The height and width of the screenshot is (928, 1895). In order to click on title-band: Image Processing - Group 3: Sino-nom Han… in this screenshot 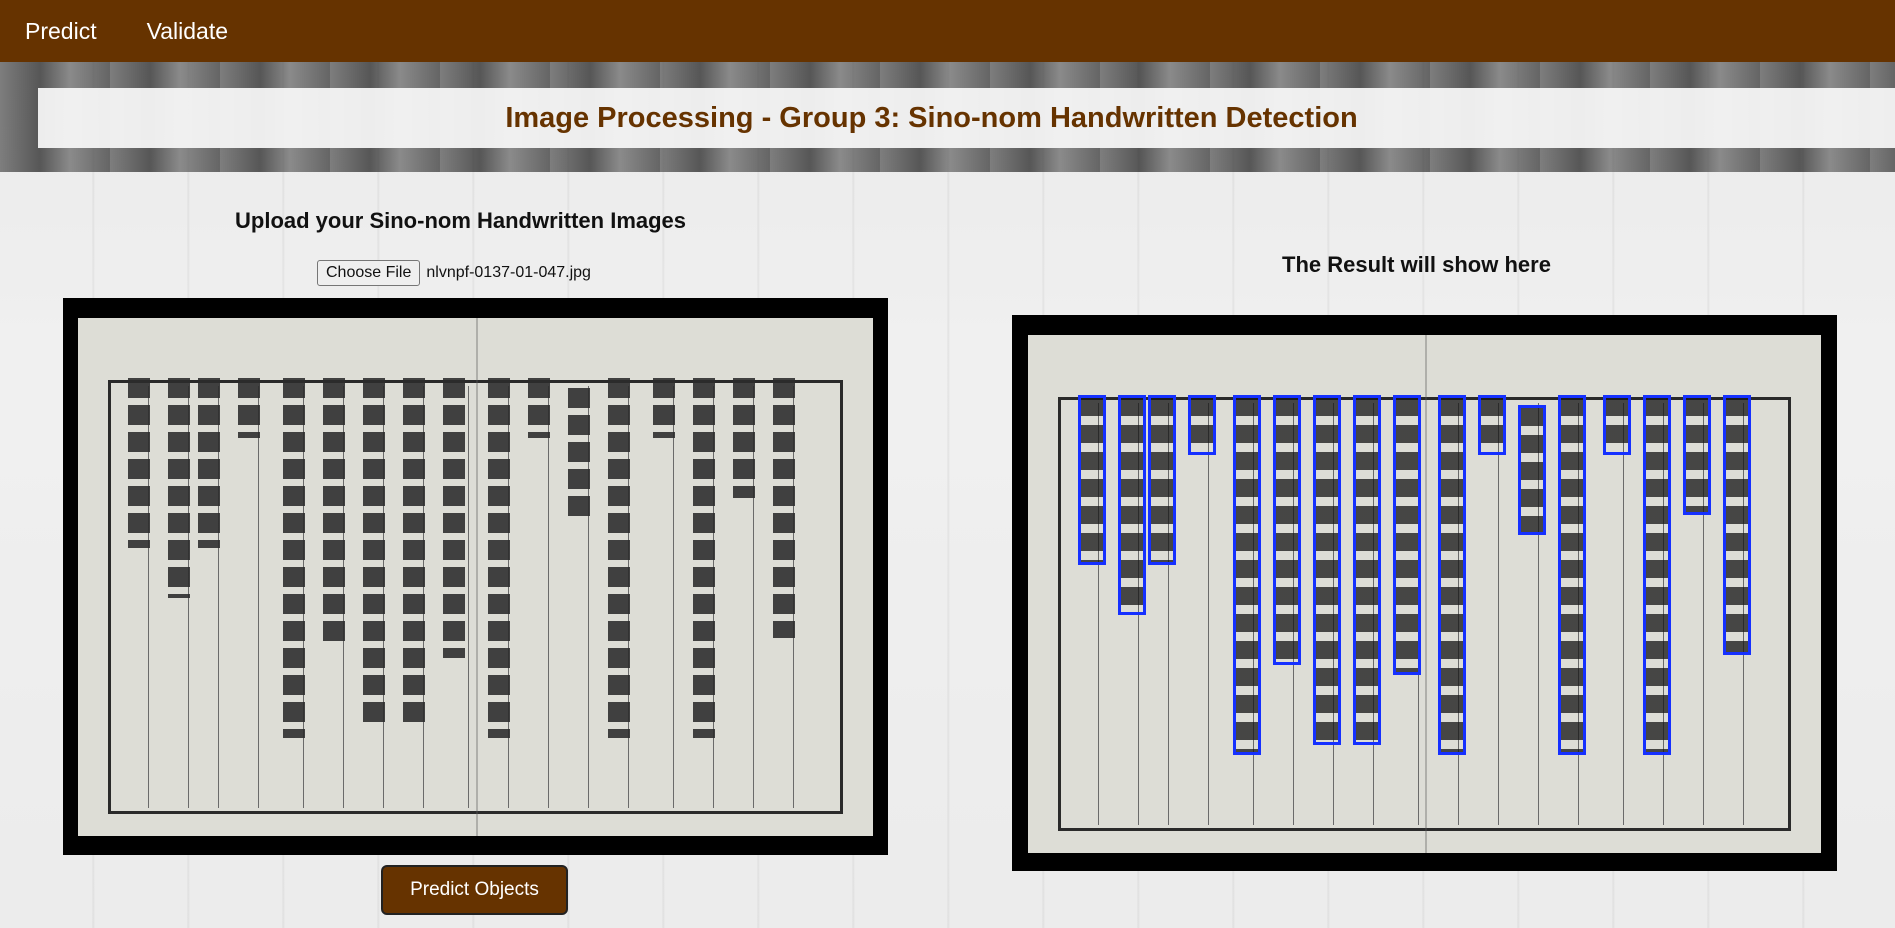, I will do `click(966, 118)`.